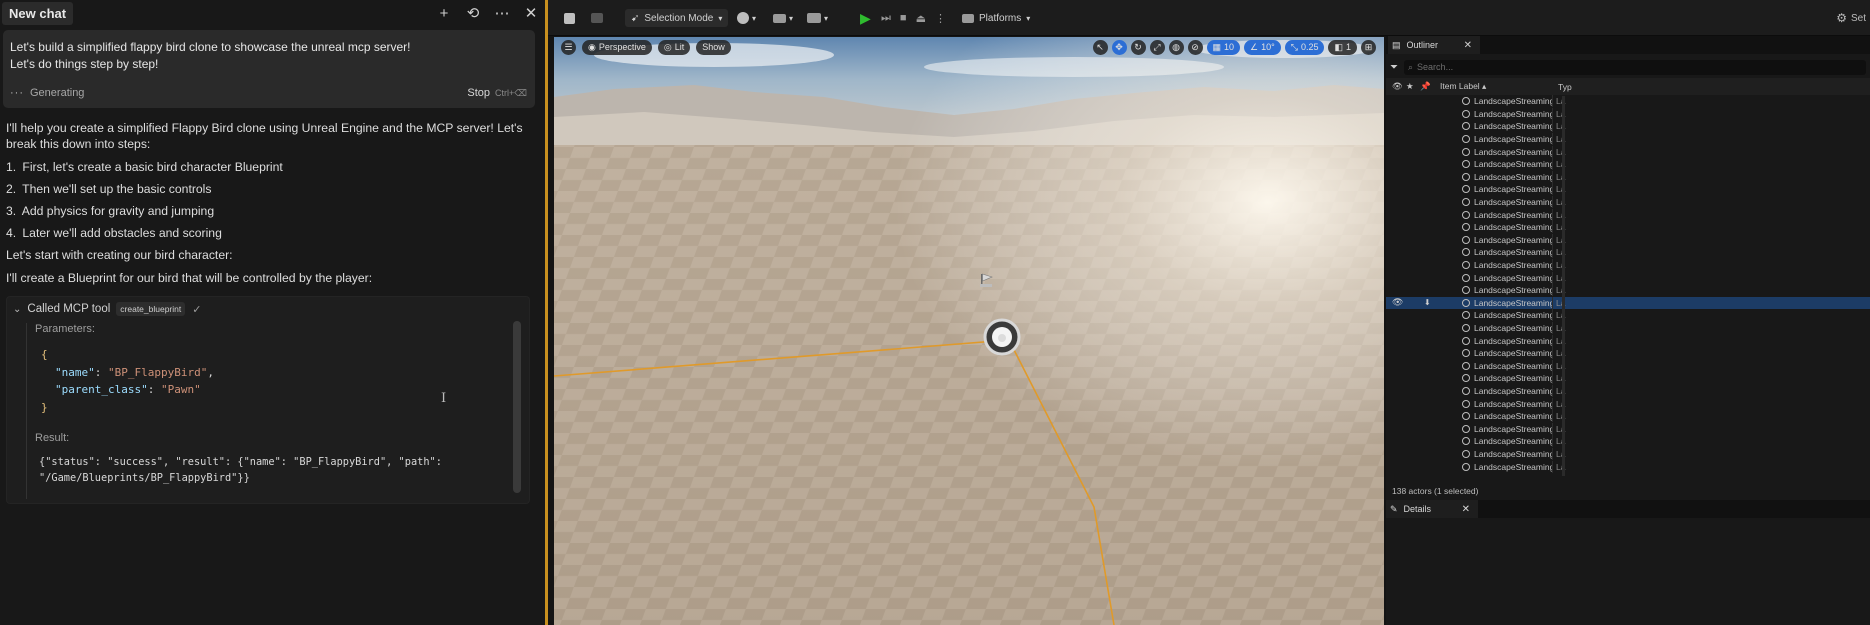 This screenshot has height=625, width=1870. Describe the element at coordinates (1368, 47) in the screenshot. I see `maximize-viewport-icon: ⊞` at that location.